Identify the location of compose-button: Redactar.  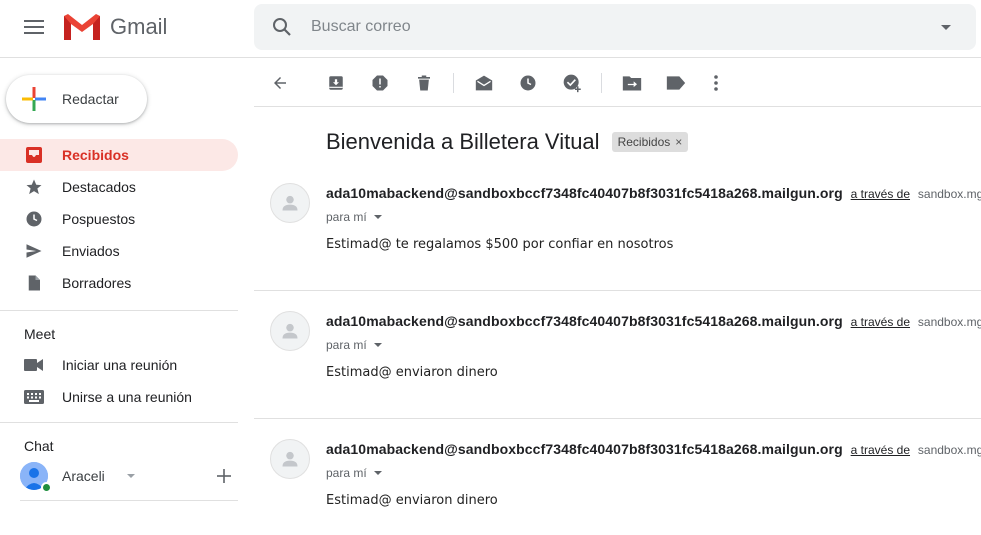
(76, 99).